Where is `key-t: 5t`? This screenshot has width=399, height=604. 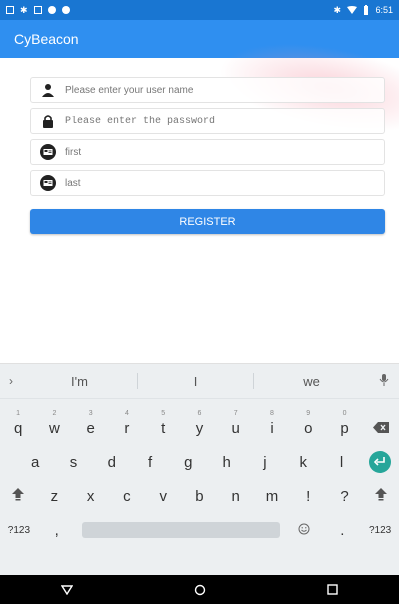 key-t: 5t is located at coordinates (163, 423).